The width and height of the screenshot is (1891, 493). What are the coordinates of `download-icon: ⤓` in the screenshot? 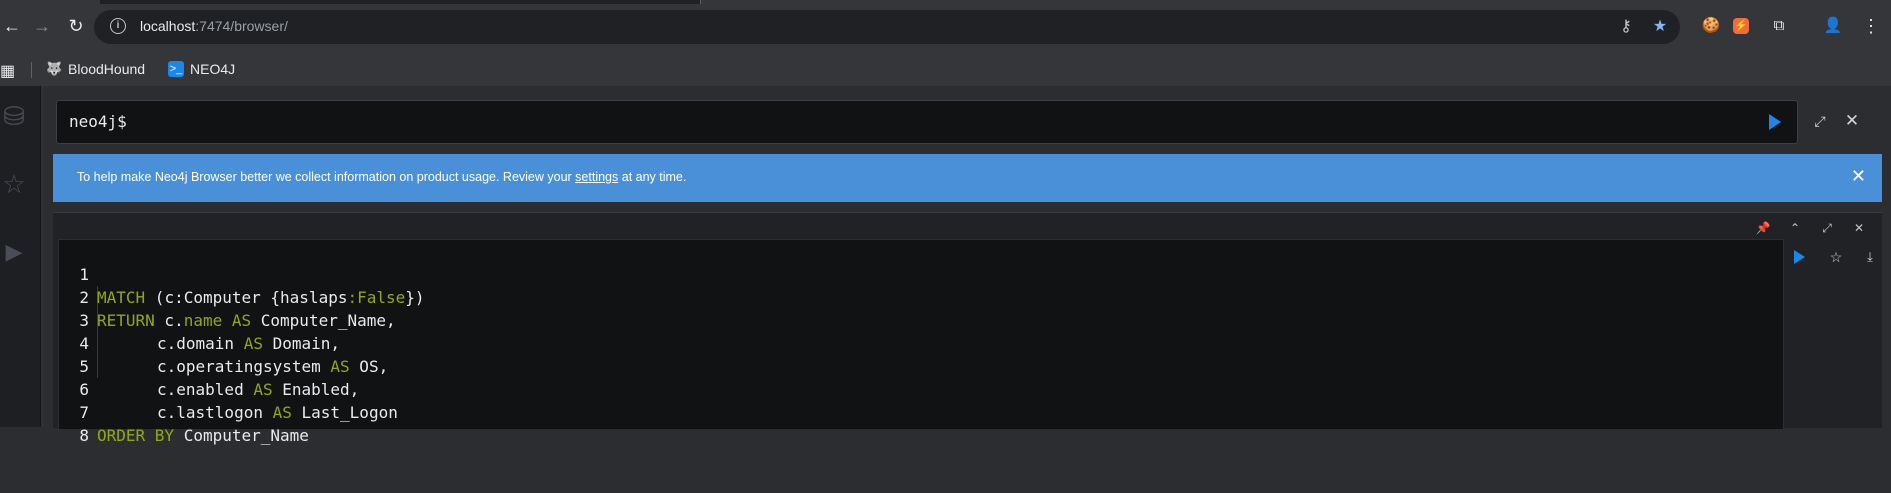 It's located at (1870, 257).